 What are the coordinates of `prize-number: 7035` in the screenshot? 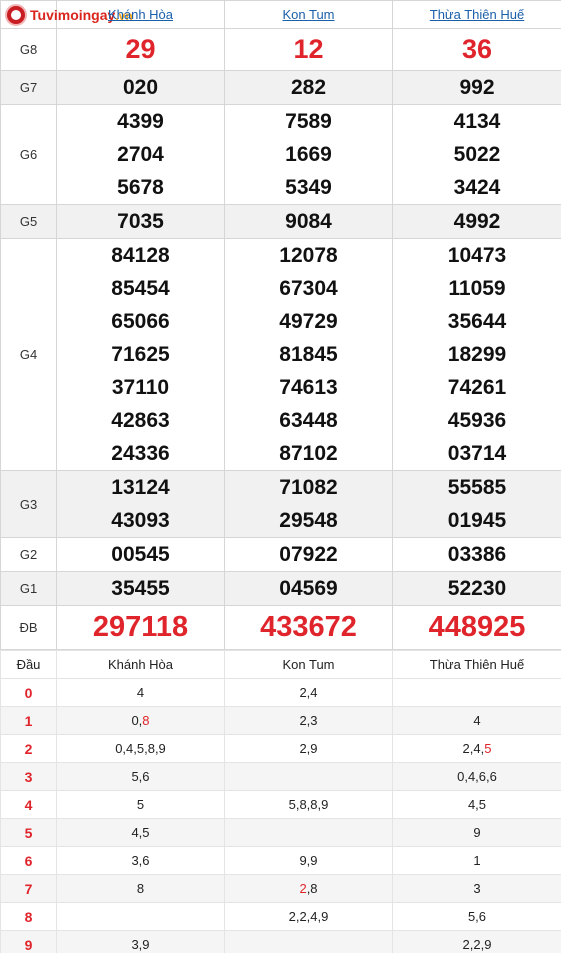 It's located at (140, 221).